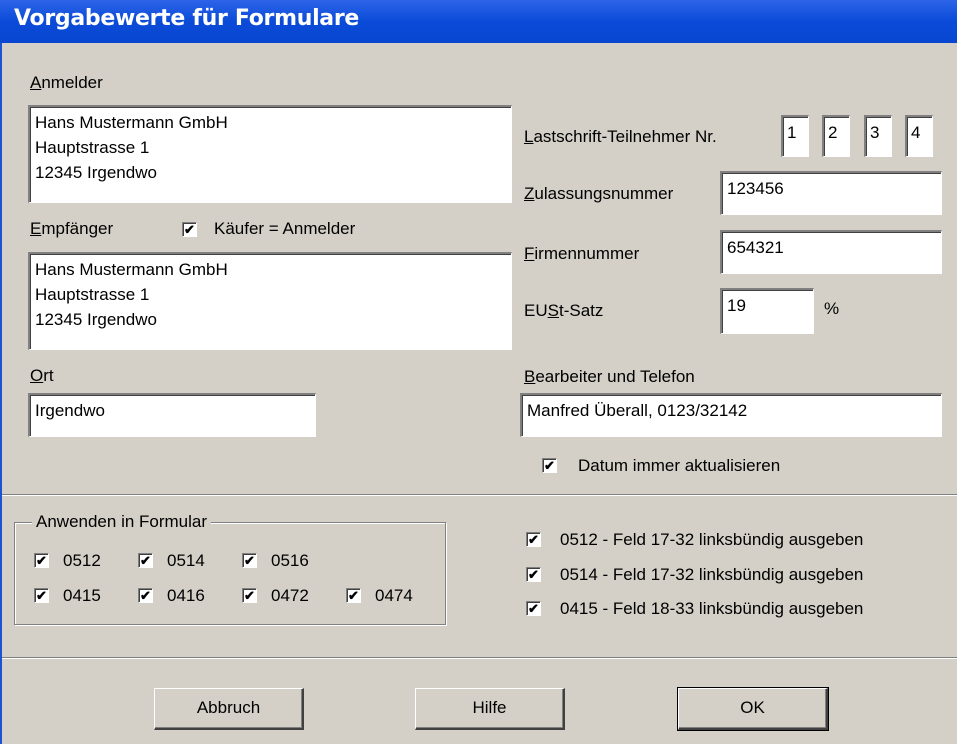  What do you see at coordinates (549, 465) in the screenshot?
I see `datum-checkbox: ✔` at bounding box center [549, 465].